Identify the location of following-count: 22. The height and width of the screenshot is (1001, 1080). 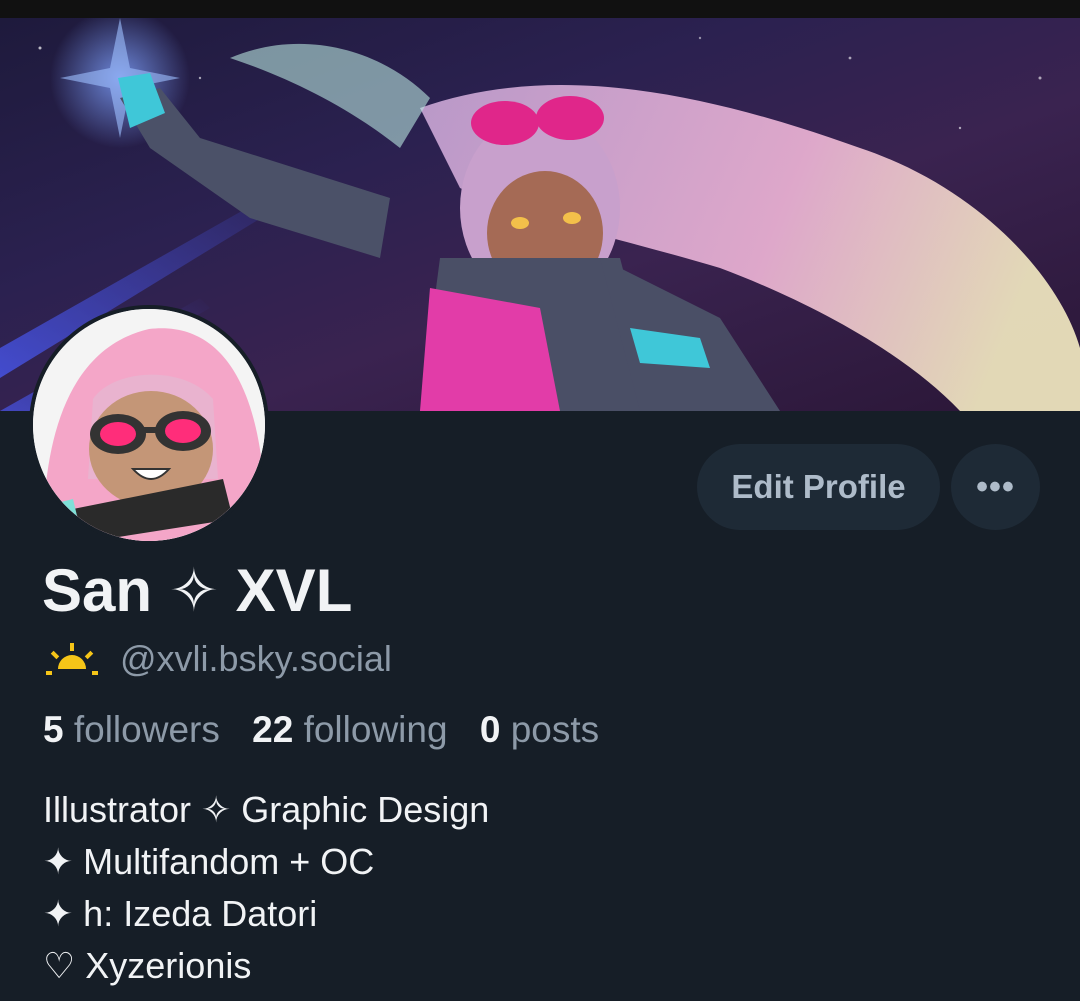
(273, 729).